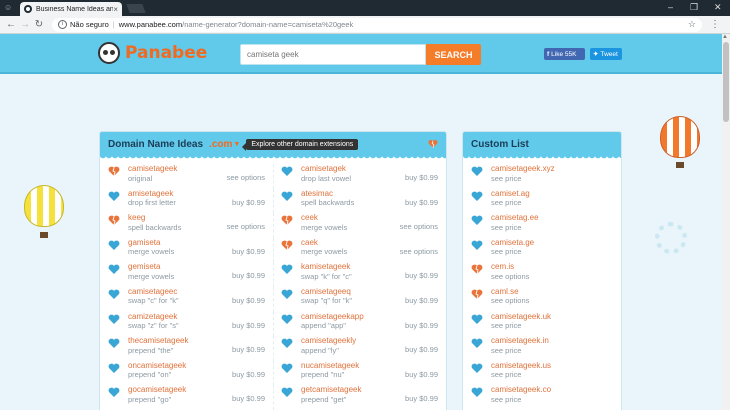 This screenshot has width=730, height=410. I want to click on domain-idea-item: camisetageekapp append "app" buy $0.99, so click(359, 324).